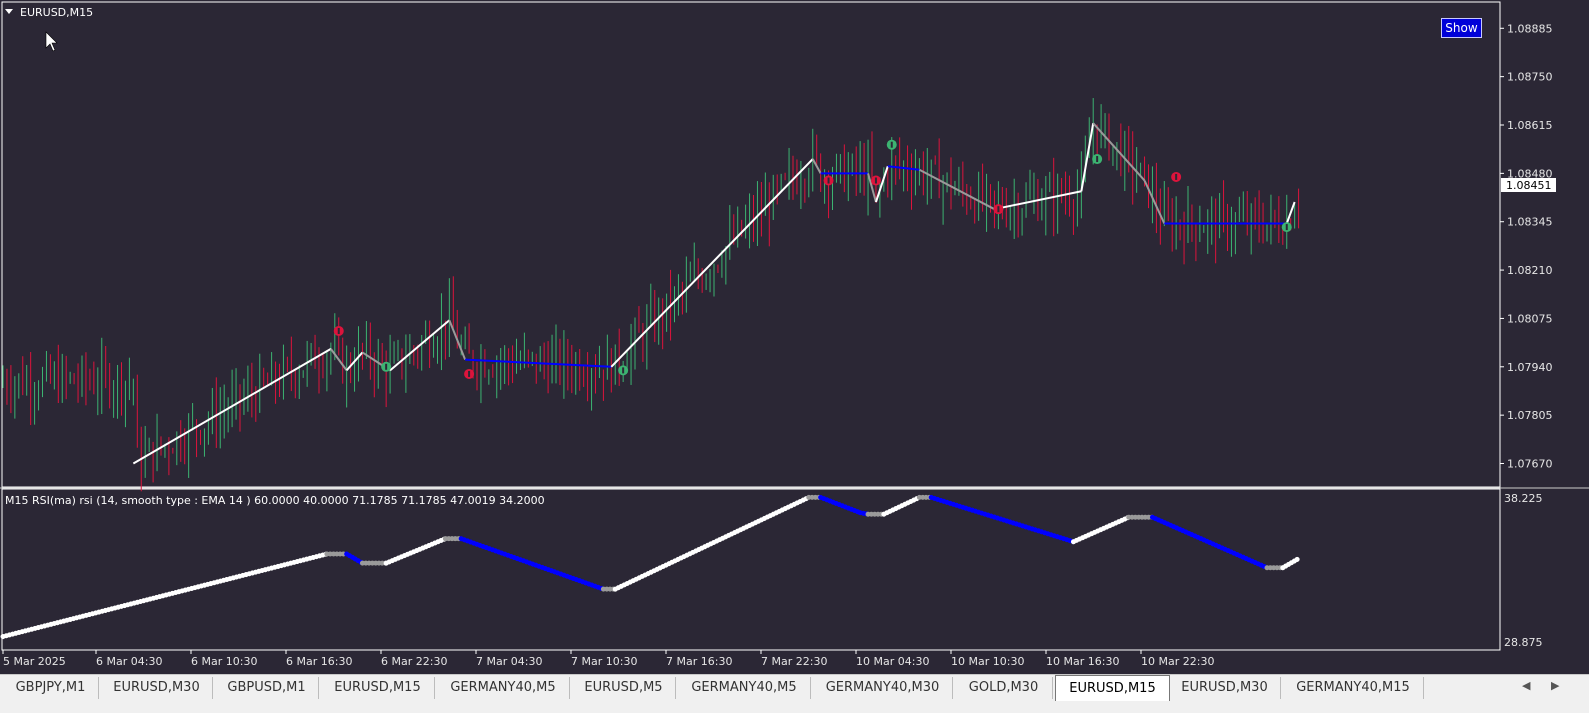  What do you see at coordinates (1526, 685) in the screenshot?
I see `tab-scroll-left-icon: ◀` at bounding box center [1526, 685].